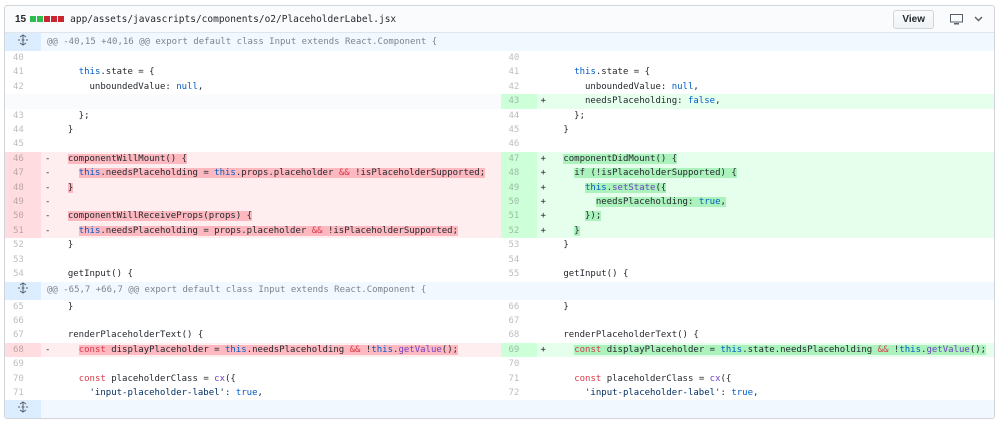  Describe the element at coordinates (519, 274) in the screenshot. I see `new-line-number: 55` at that location.